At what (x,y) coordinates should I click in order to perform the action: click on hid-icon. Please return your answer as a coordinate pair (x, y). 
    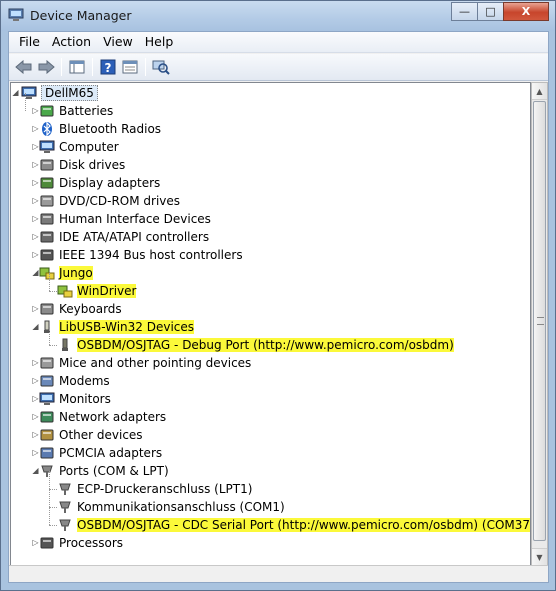
    Looking at the image, I should click on (47, 219).